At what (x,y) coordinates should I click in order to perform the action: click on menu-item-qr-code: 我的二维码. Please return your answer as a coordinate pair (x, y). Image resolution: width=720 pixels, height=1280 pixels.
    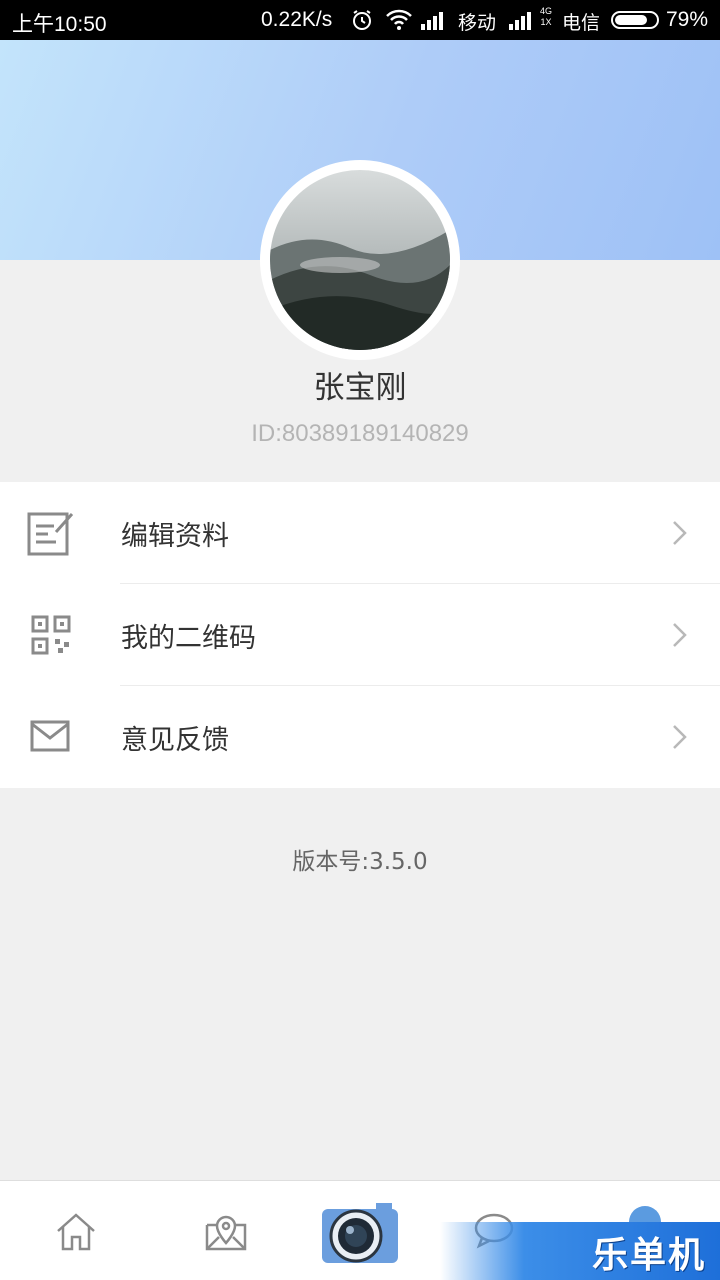
    Looking at the image, I should click on (360, 635).